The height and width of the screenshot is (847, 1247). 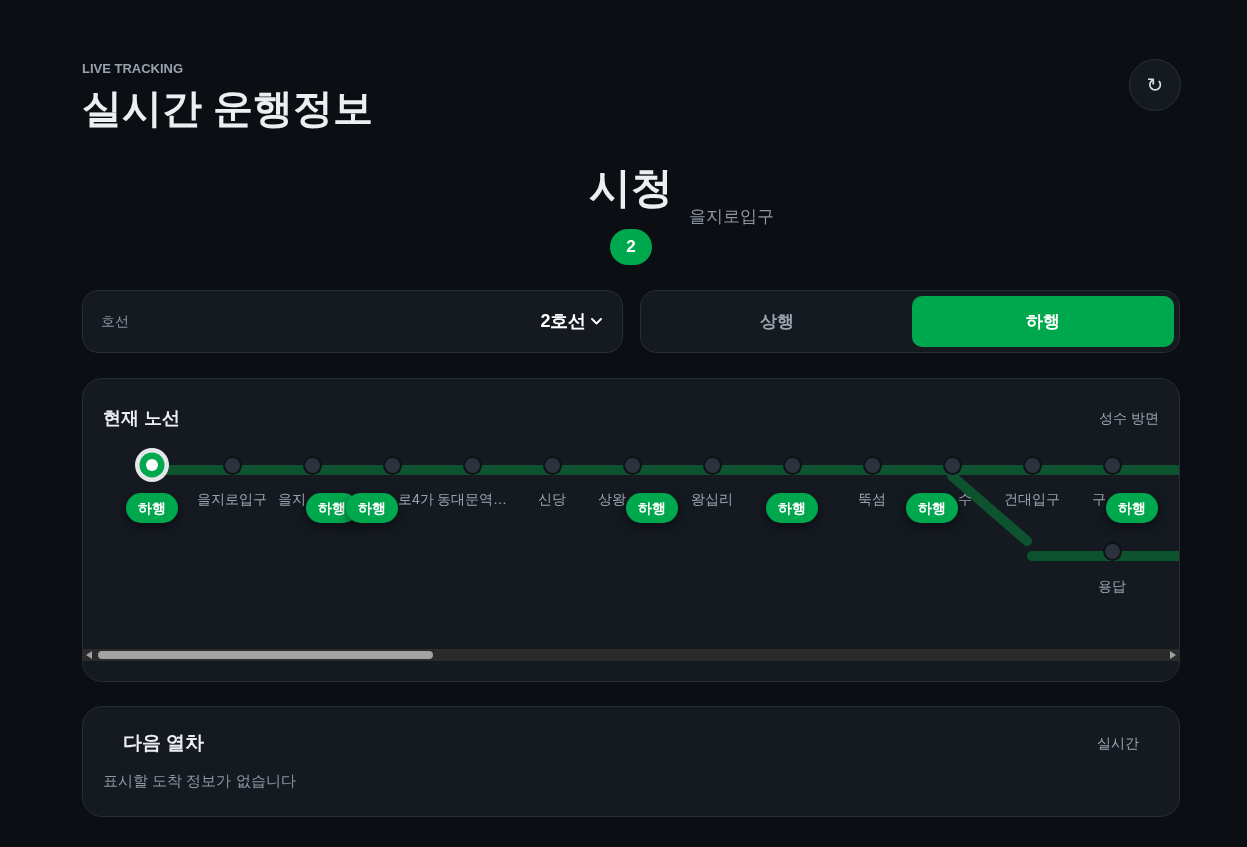 What do you see at coordinates (199, 781) in the screenshot?
I see `empty-message: 표시할 도착 정보가 없습니다` at bounding box center [199, 781].